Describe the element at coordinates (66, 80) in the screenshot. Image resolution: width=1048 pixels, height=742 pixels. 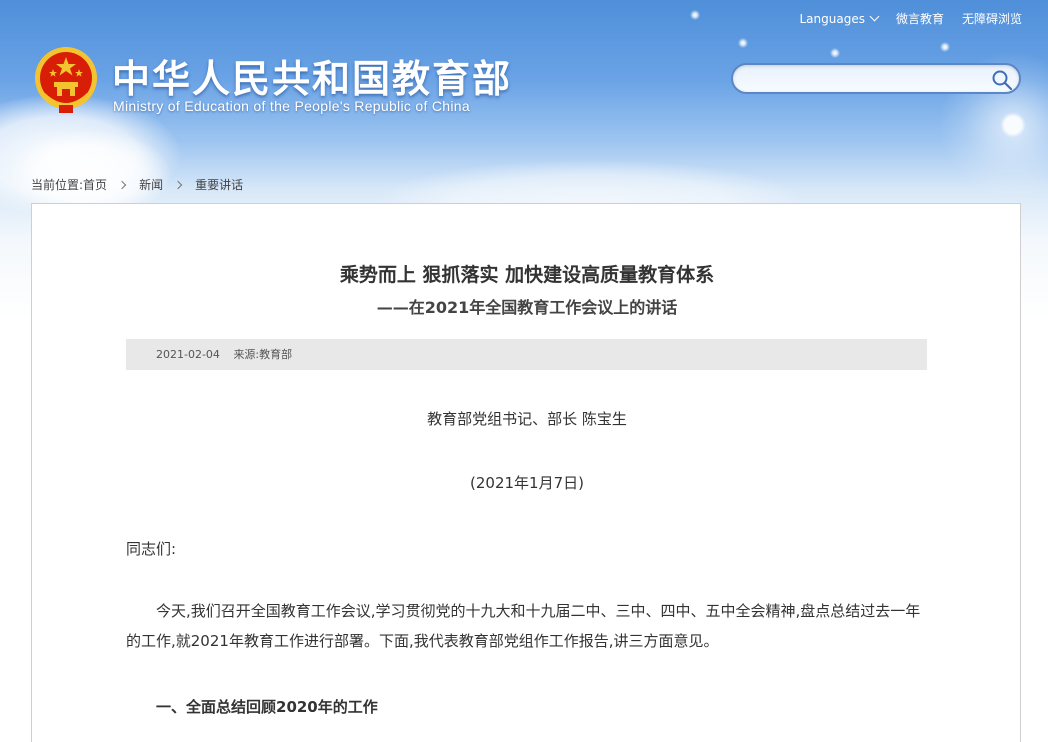
I see `national-emblem-icon` at that location.